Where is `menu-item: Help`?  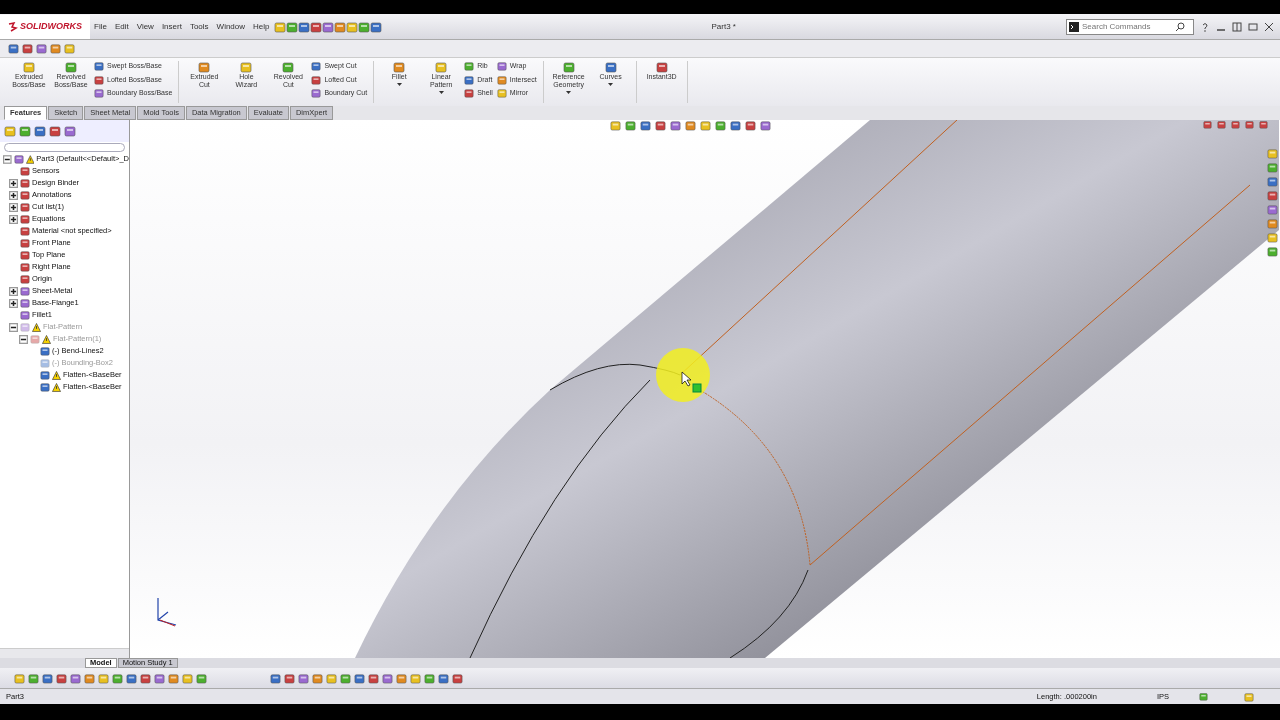 menu-item: Help is located at coordinates (261, 26).